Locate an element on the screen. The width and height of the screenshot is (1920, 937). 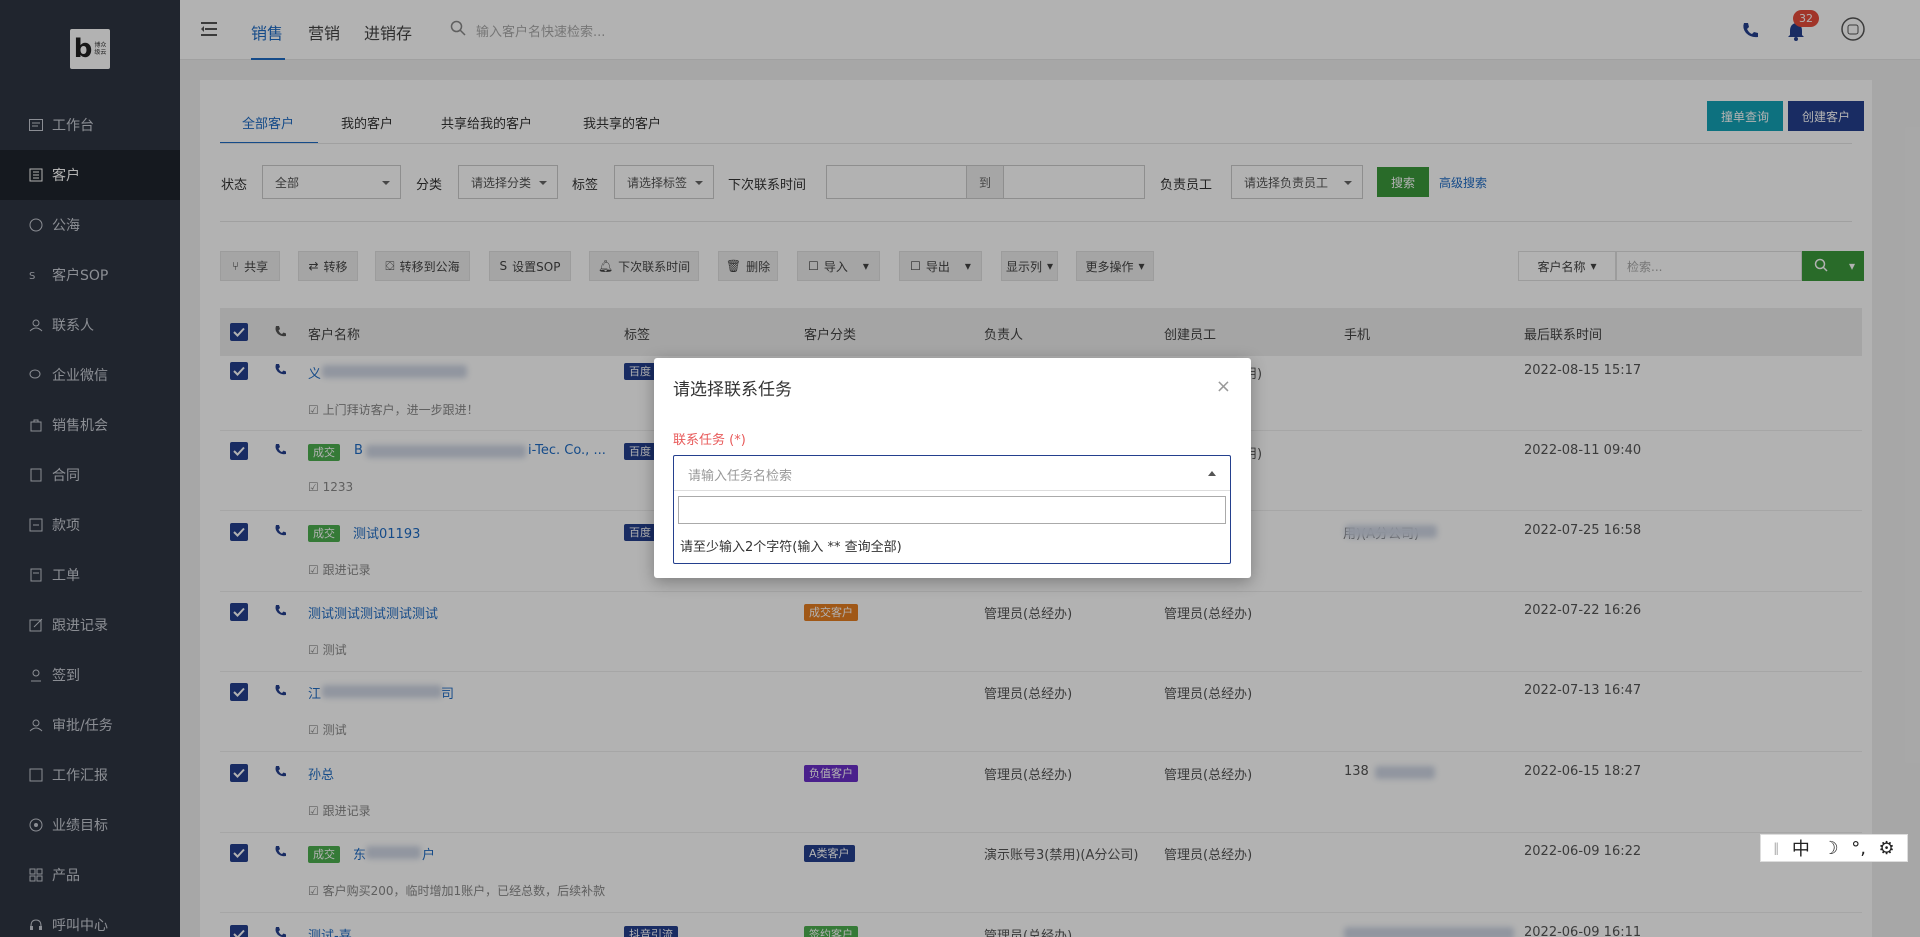
ime-settings-icon: ⚙ is located at coordinates (1887, 848).